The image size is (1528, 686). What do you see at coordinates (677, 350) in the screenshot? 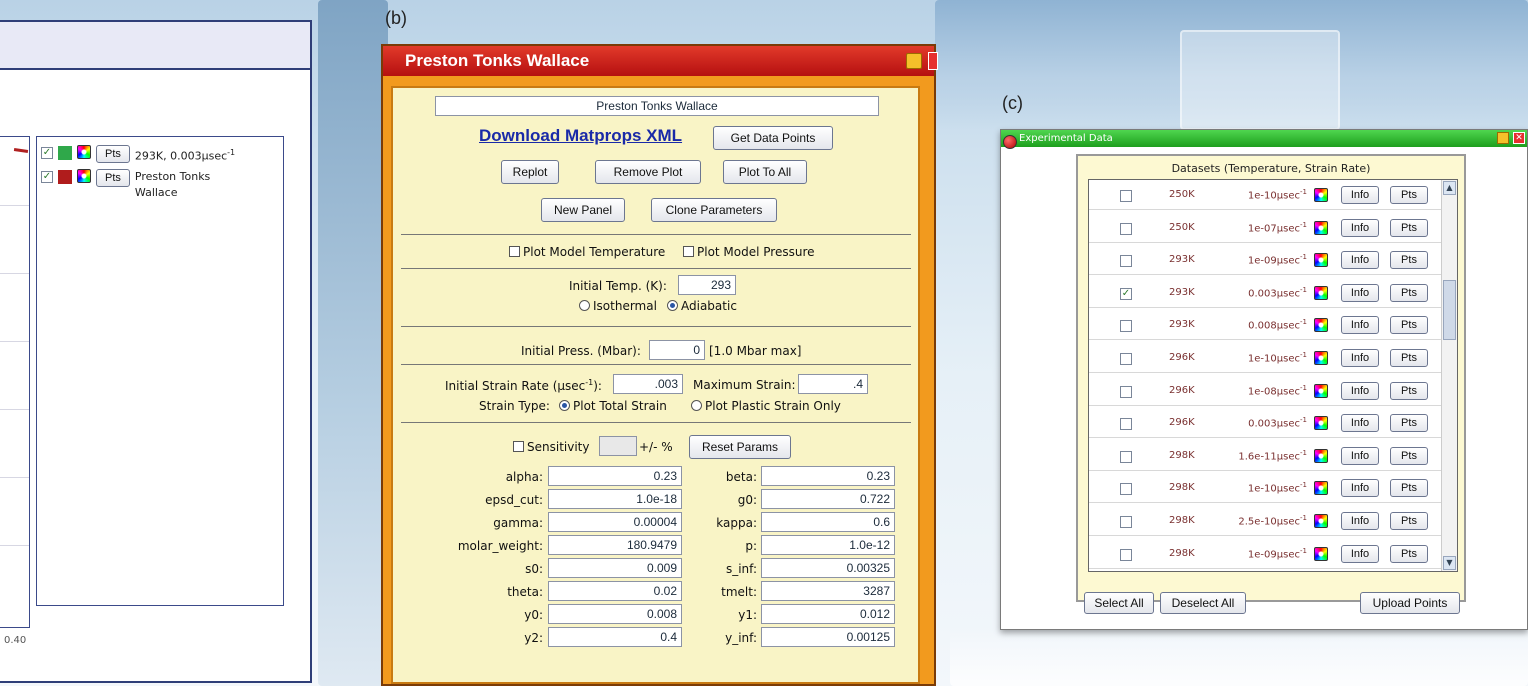
I see `initial-press-input: 0` at bounding box center [677, 350].